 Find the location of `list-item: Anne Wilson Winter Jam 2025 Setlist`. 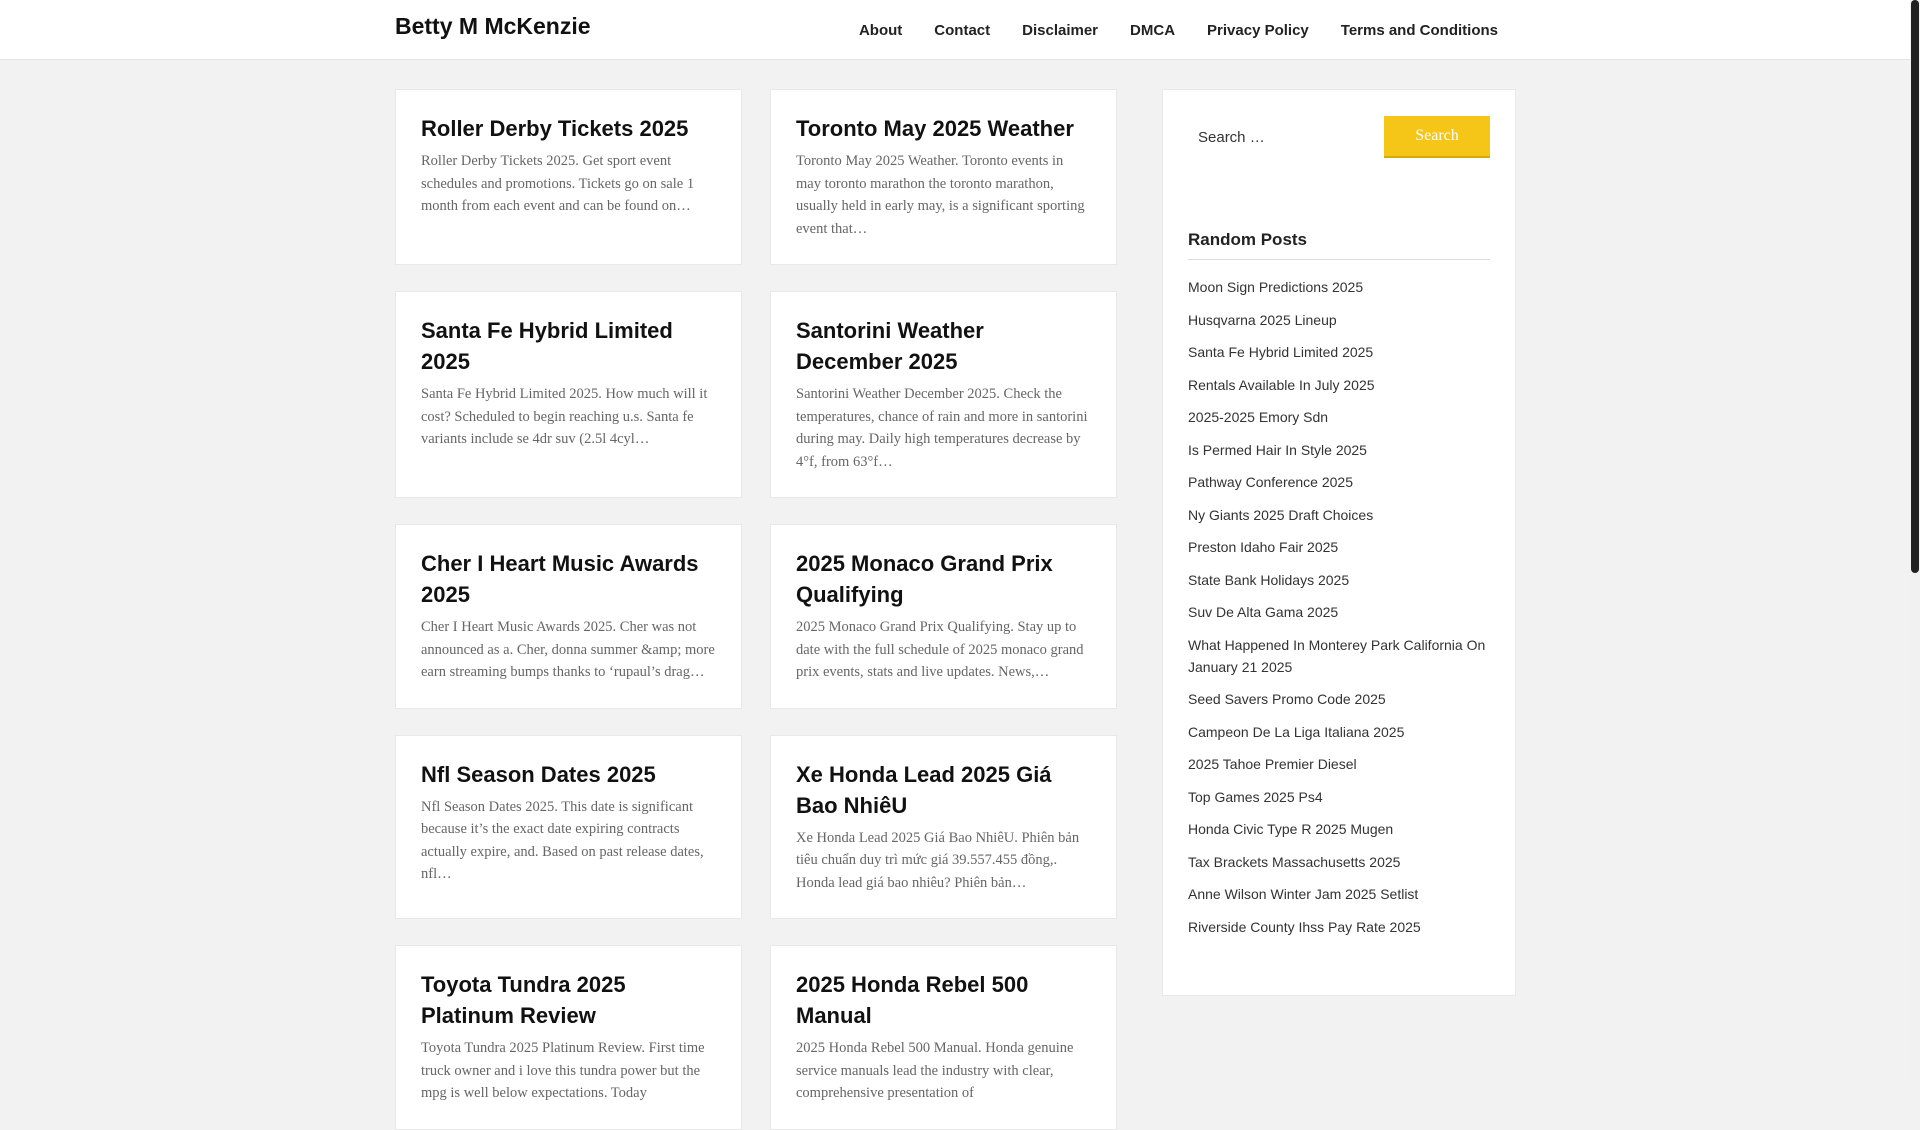

list-item: Anne Wilson Winter Jam 2025 Setlist is located at coordinates (1339, 894).